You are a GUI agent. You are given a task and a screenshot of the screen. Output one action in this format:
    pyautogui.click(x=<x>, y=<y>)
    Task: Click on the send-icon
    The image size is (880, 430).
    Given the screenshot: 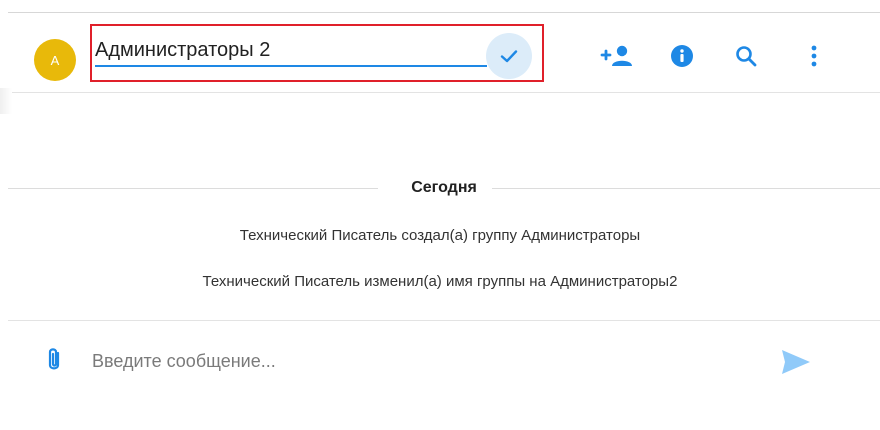 What is the action you would take?
    pyautogui.click(x=796, y=362)
    